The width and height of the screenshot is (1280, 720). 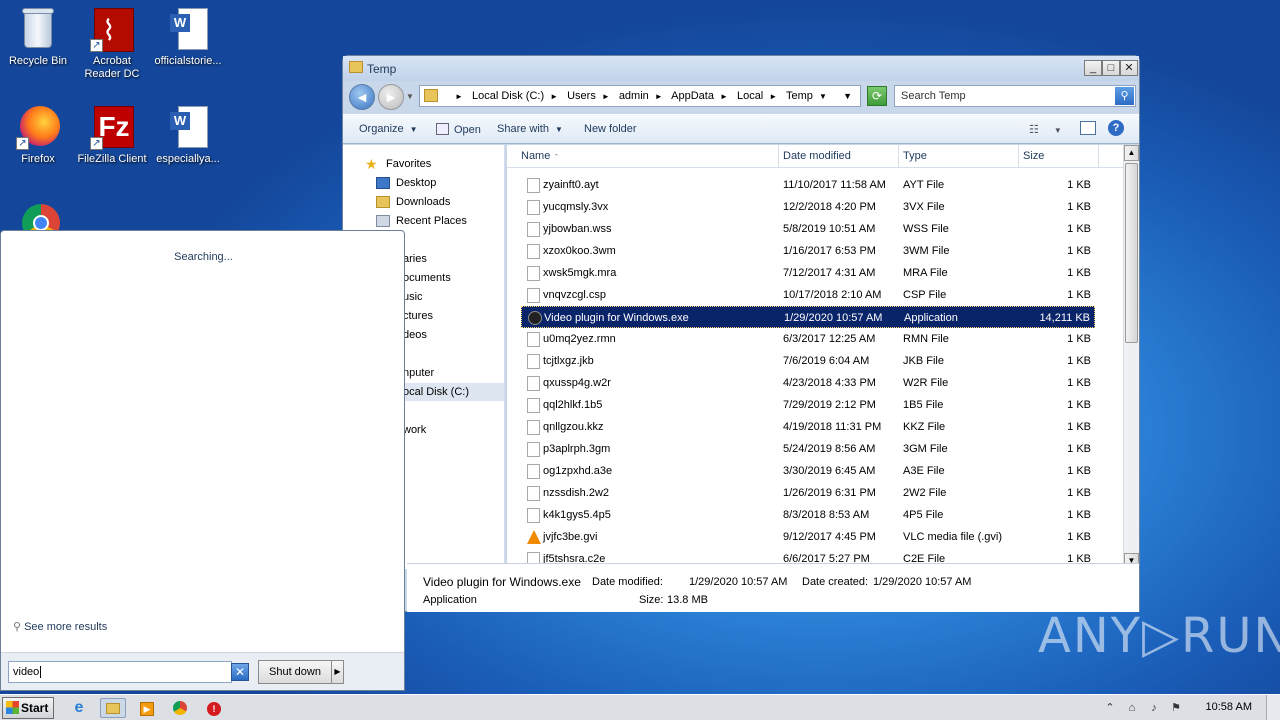 I want to click on word-document-icon: W, so click(x=188, y=127).